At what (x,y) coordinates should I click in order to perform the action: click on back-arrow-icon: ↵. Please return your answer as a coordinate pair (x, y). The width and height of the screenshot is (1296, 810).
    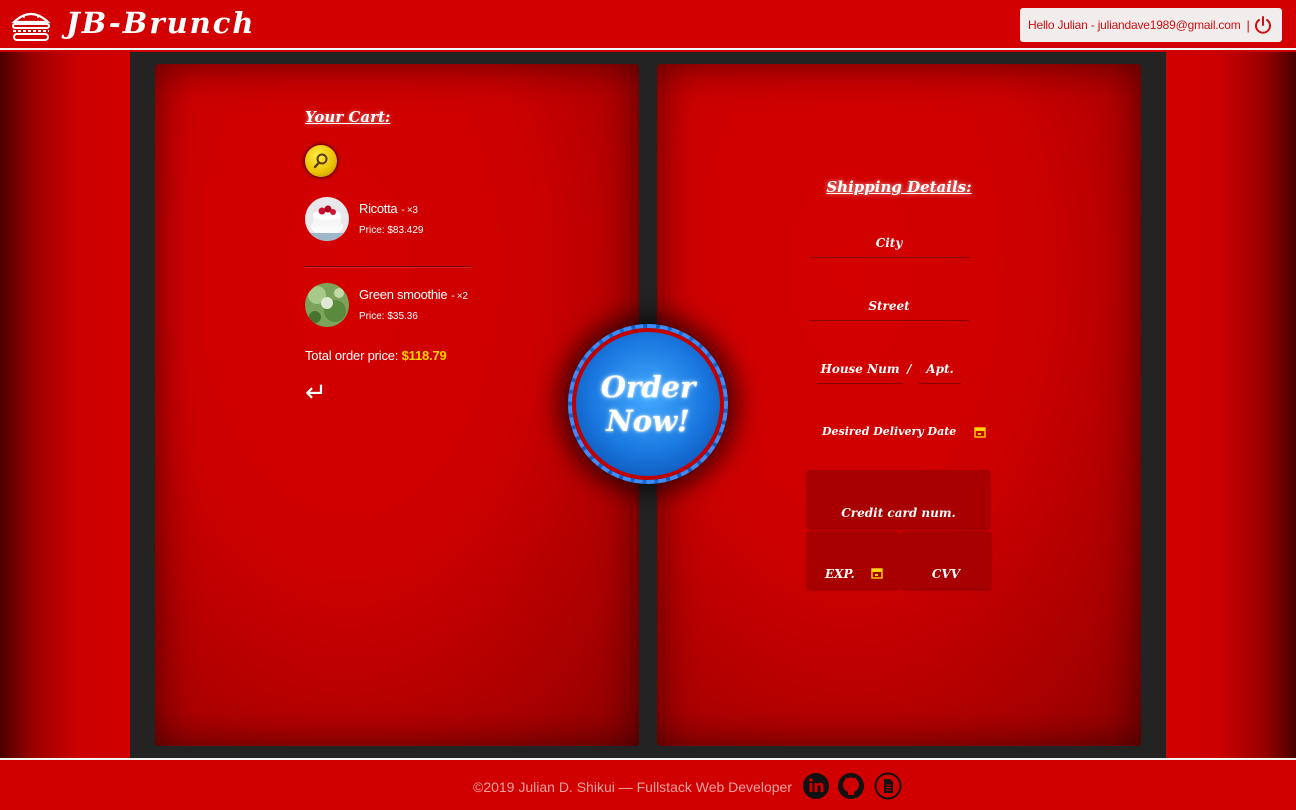
    Looking at the image, I should click on (316, 393).